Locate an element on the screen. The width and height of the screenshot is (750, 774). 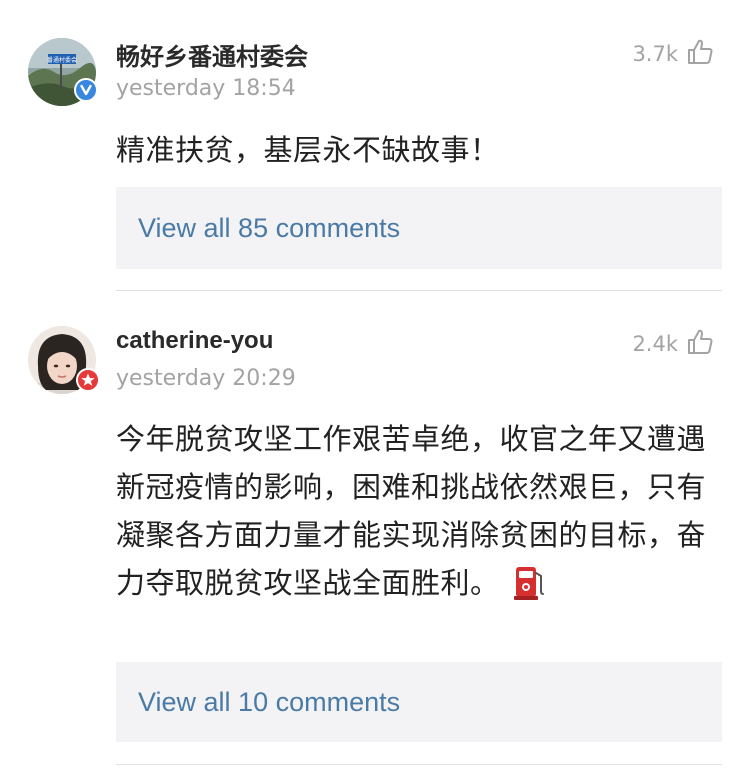
fuel-pump-icon is located at coordinates (530, 589).